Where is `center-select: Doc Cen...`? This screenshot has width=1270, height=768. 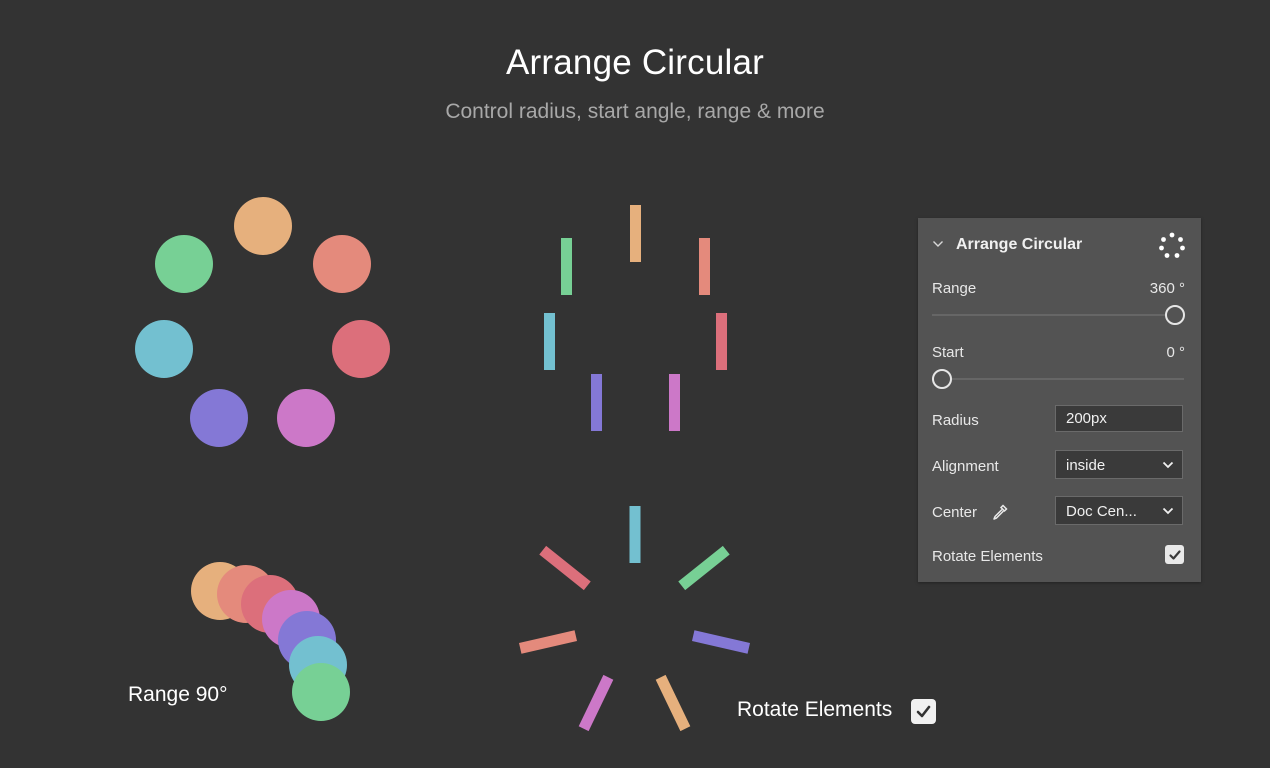 center-select: Doc Cen... is located at coordinates (1119, 510).